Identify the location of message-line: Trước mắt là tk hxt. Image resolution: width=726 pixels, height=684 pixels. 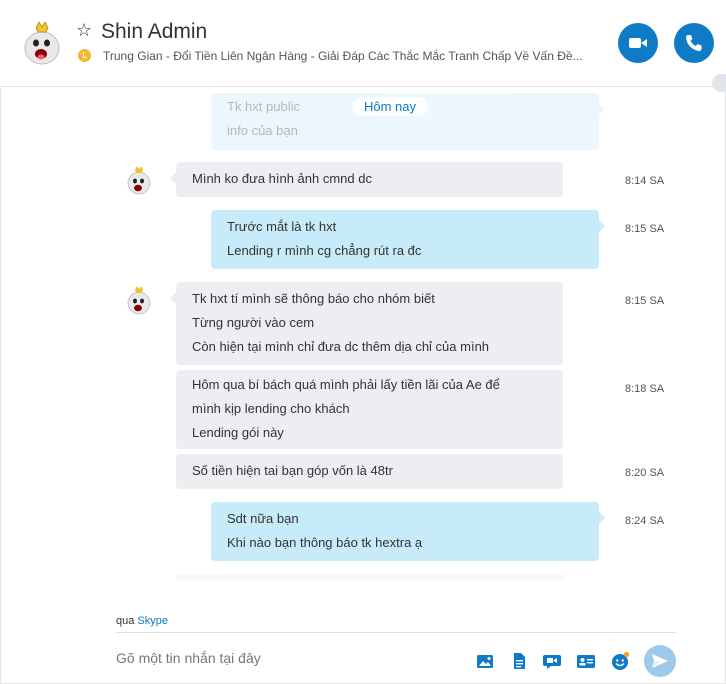
(282, 226).